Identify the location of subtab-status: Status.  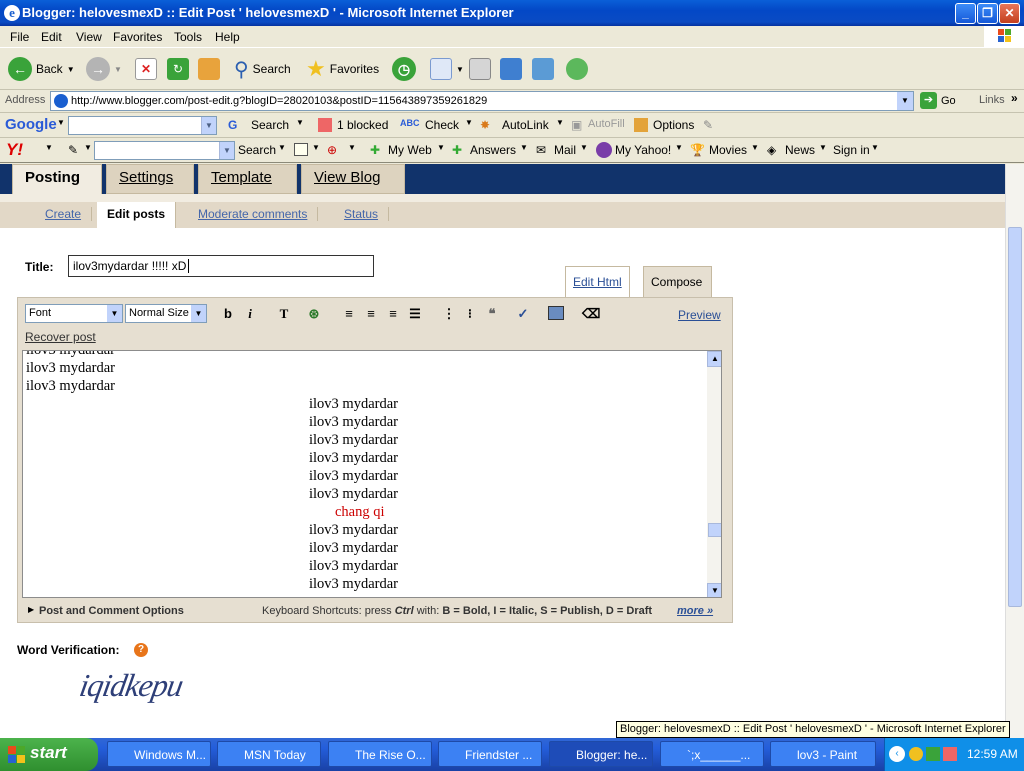
(362, 214).